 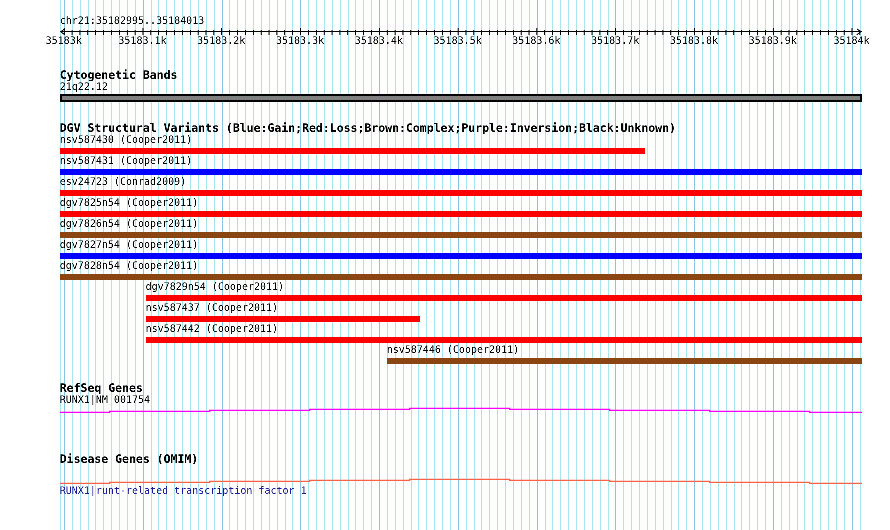 I want to click on variant-label: dgv7829n54 (Cooper2011), so click(x=215, y=288).